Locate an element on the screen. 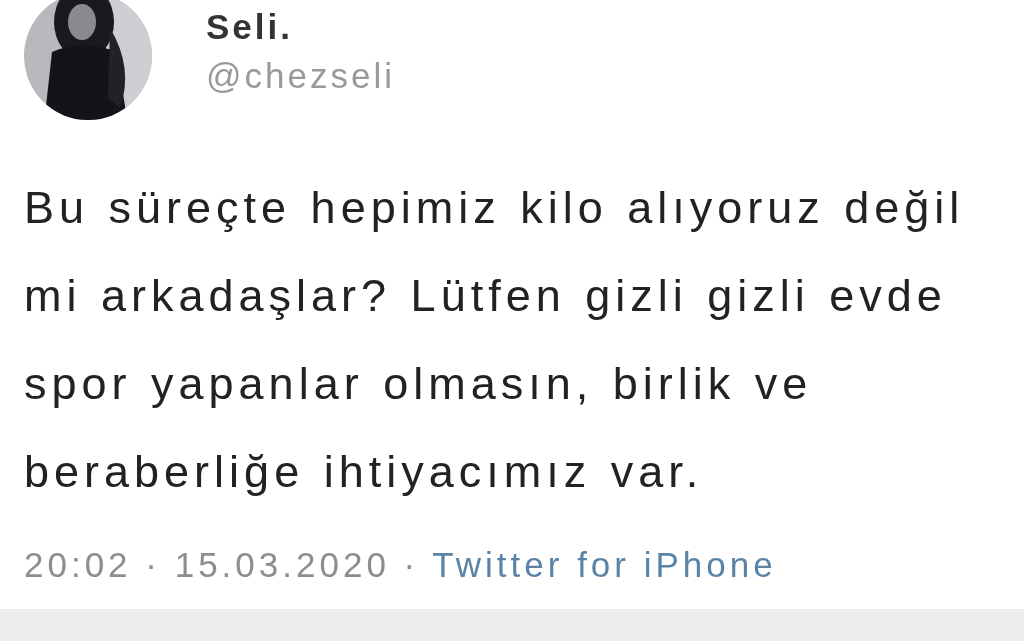  tweet-timestamp: 20:02 · 15.03.2020 · is located at coordinates (222, 564).